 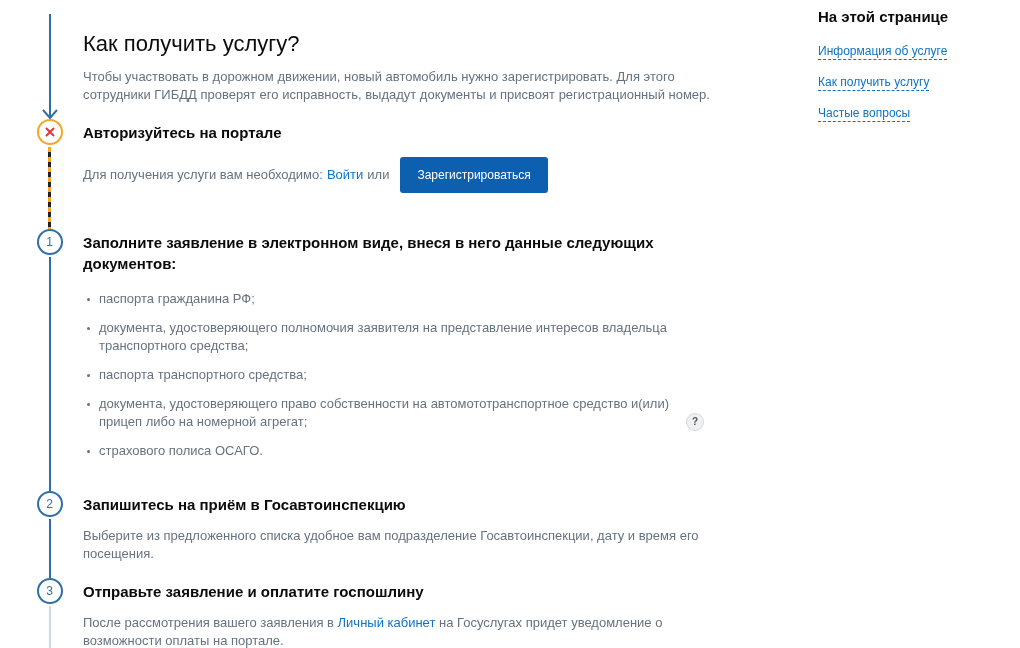 I want to click on register-button: Зарегистрироваться, so click(x=474, y=175).